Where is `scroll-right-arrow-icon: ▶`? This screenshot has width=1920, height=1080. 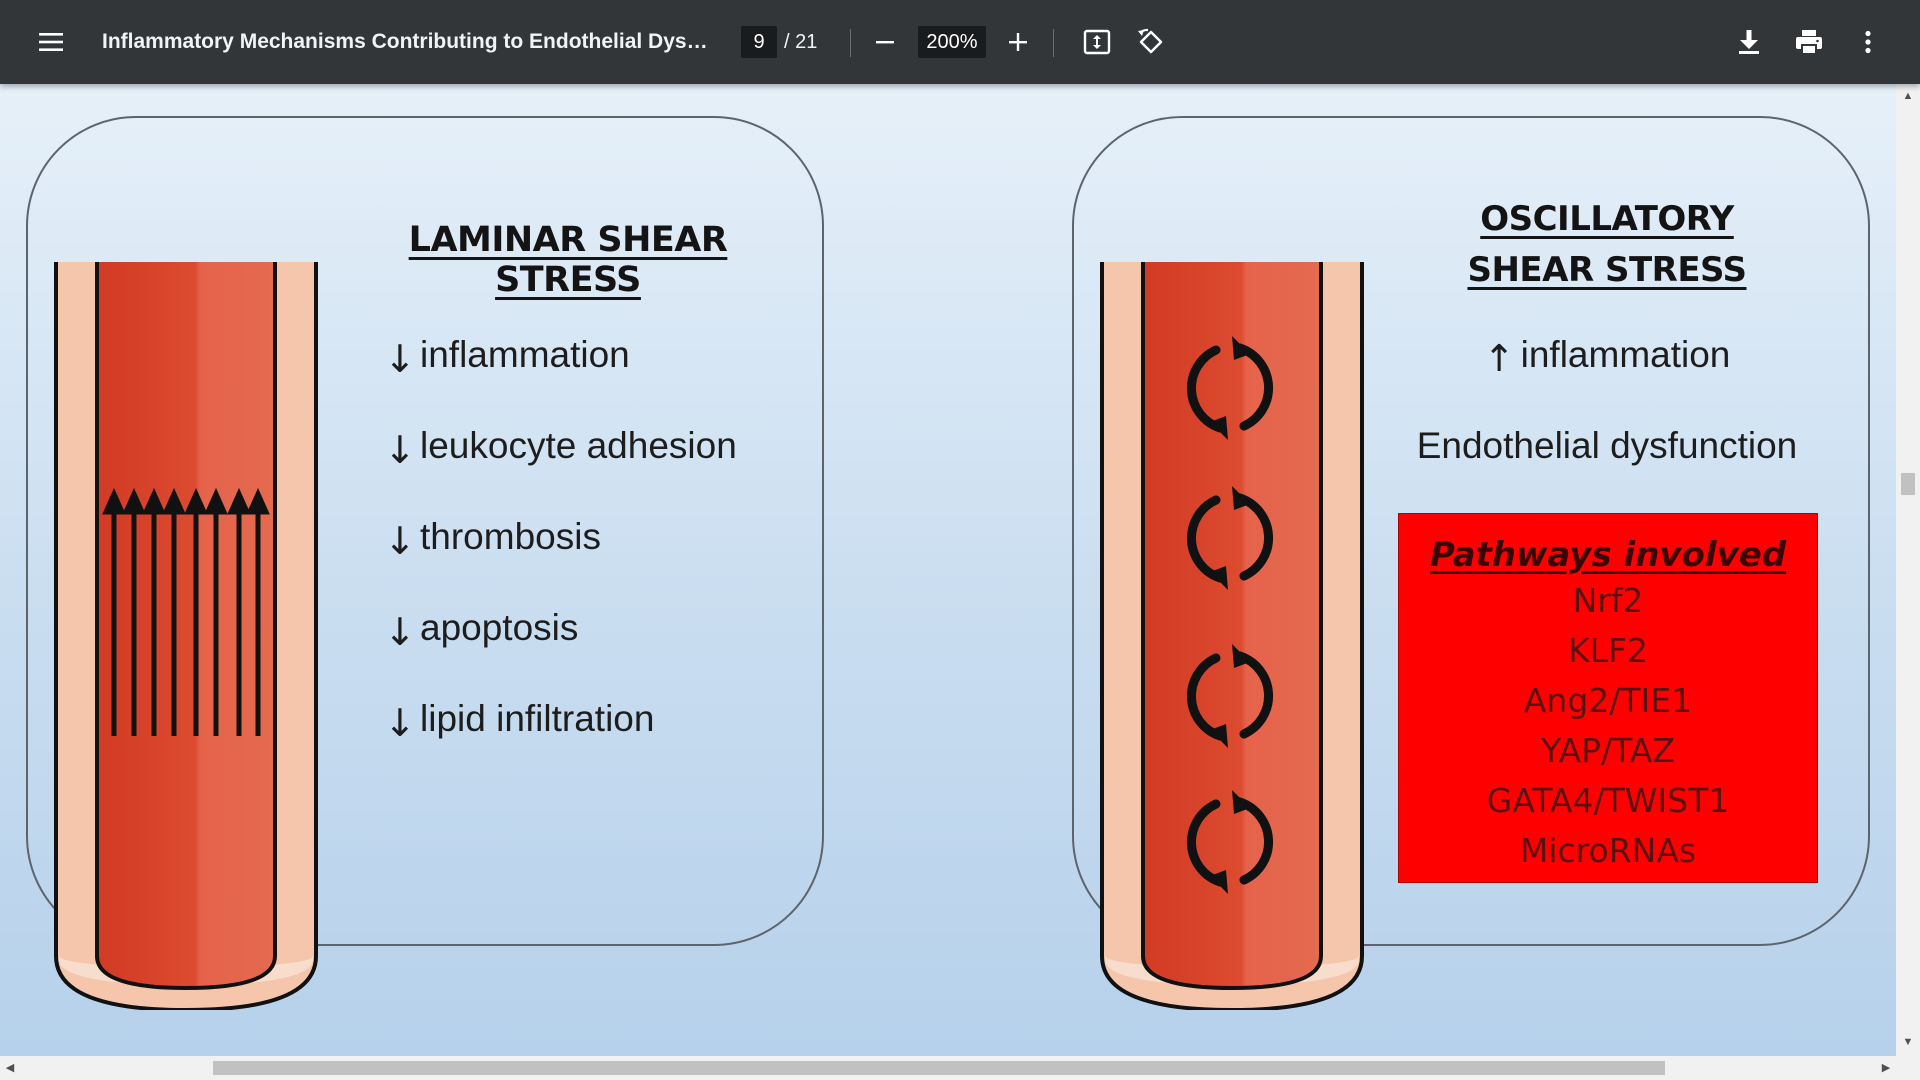 scroll-right-arrow-icon: ▶ is located at coordinates (1886, 1068).